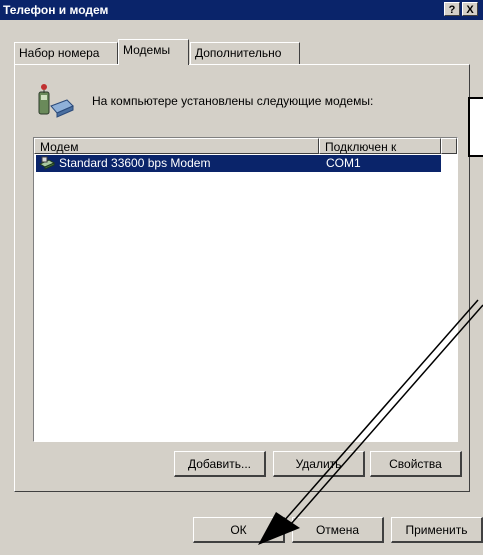  What do you see at coordinates (319, 464) in the screenshot?
I see `delete-button: Удалить` at bounding box center [319, 464].